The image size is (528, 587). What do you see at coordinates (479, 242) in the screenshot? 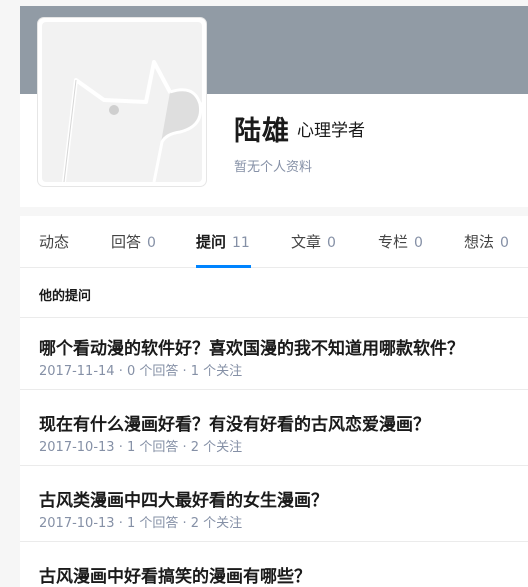
I see `tab-label: 想法` at bounding box center [479, 242].